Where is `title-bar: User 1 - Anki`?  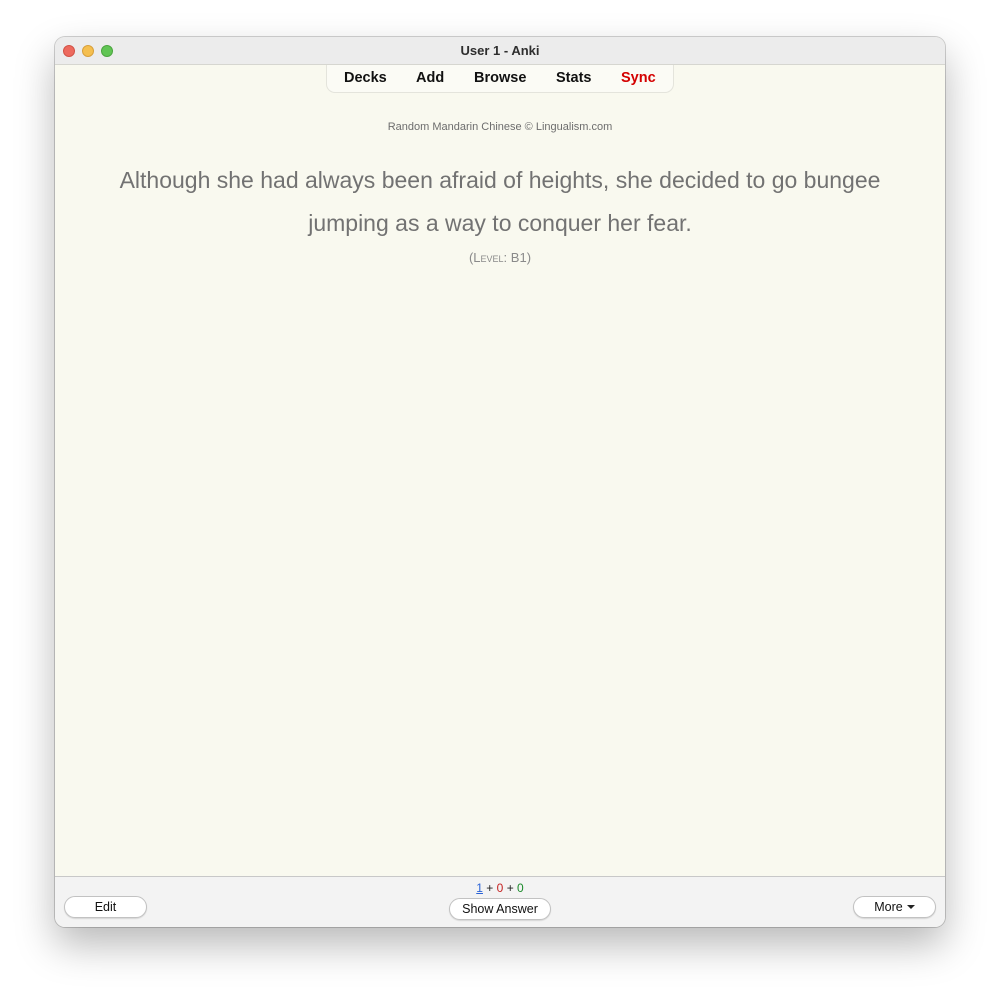
title-bar: User 1 - Anki is located at coordinates (500, 51).